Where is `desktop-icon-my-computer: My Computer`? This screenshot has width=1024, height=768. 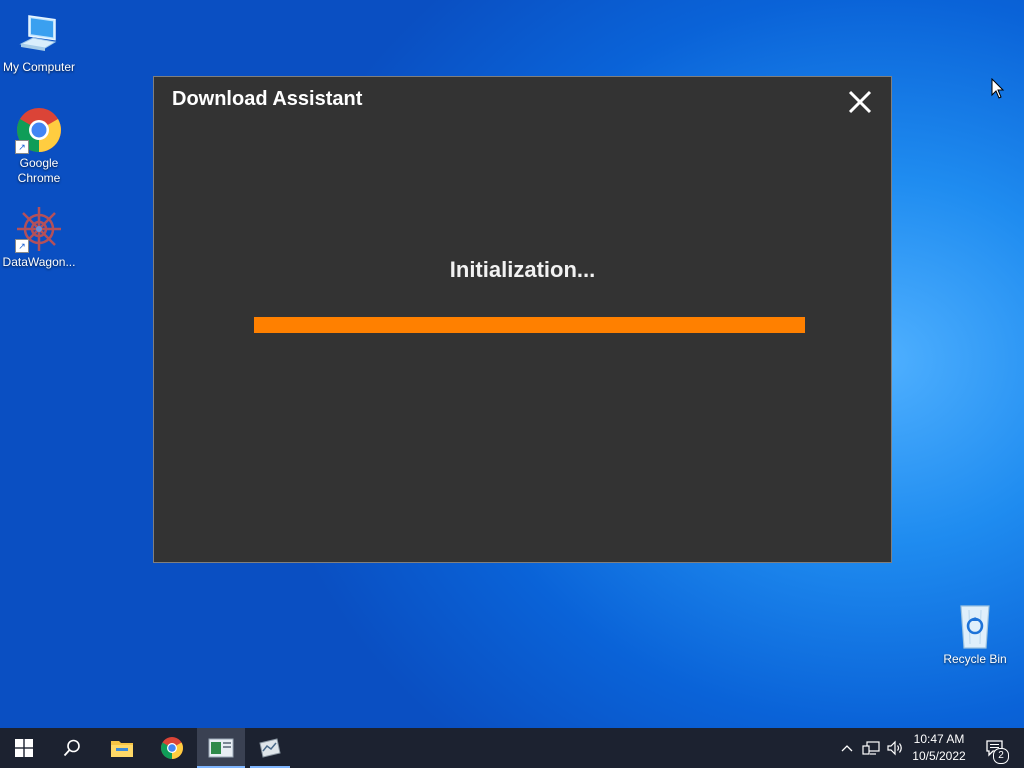
desktop-icon-my-computer: My Computer is located at coordinates (39, 42).